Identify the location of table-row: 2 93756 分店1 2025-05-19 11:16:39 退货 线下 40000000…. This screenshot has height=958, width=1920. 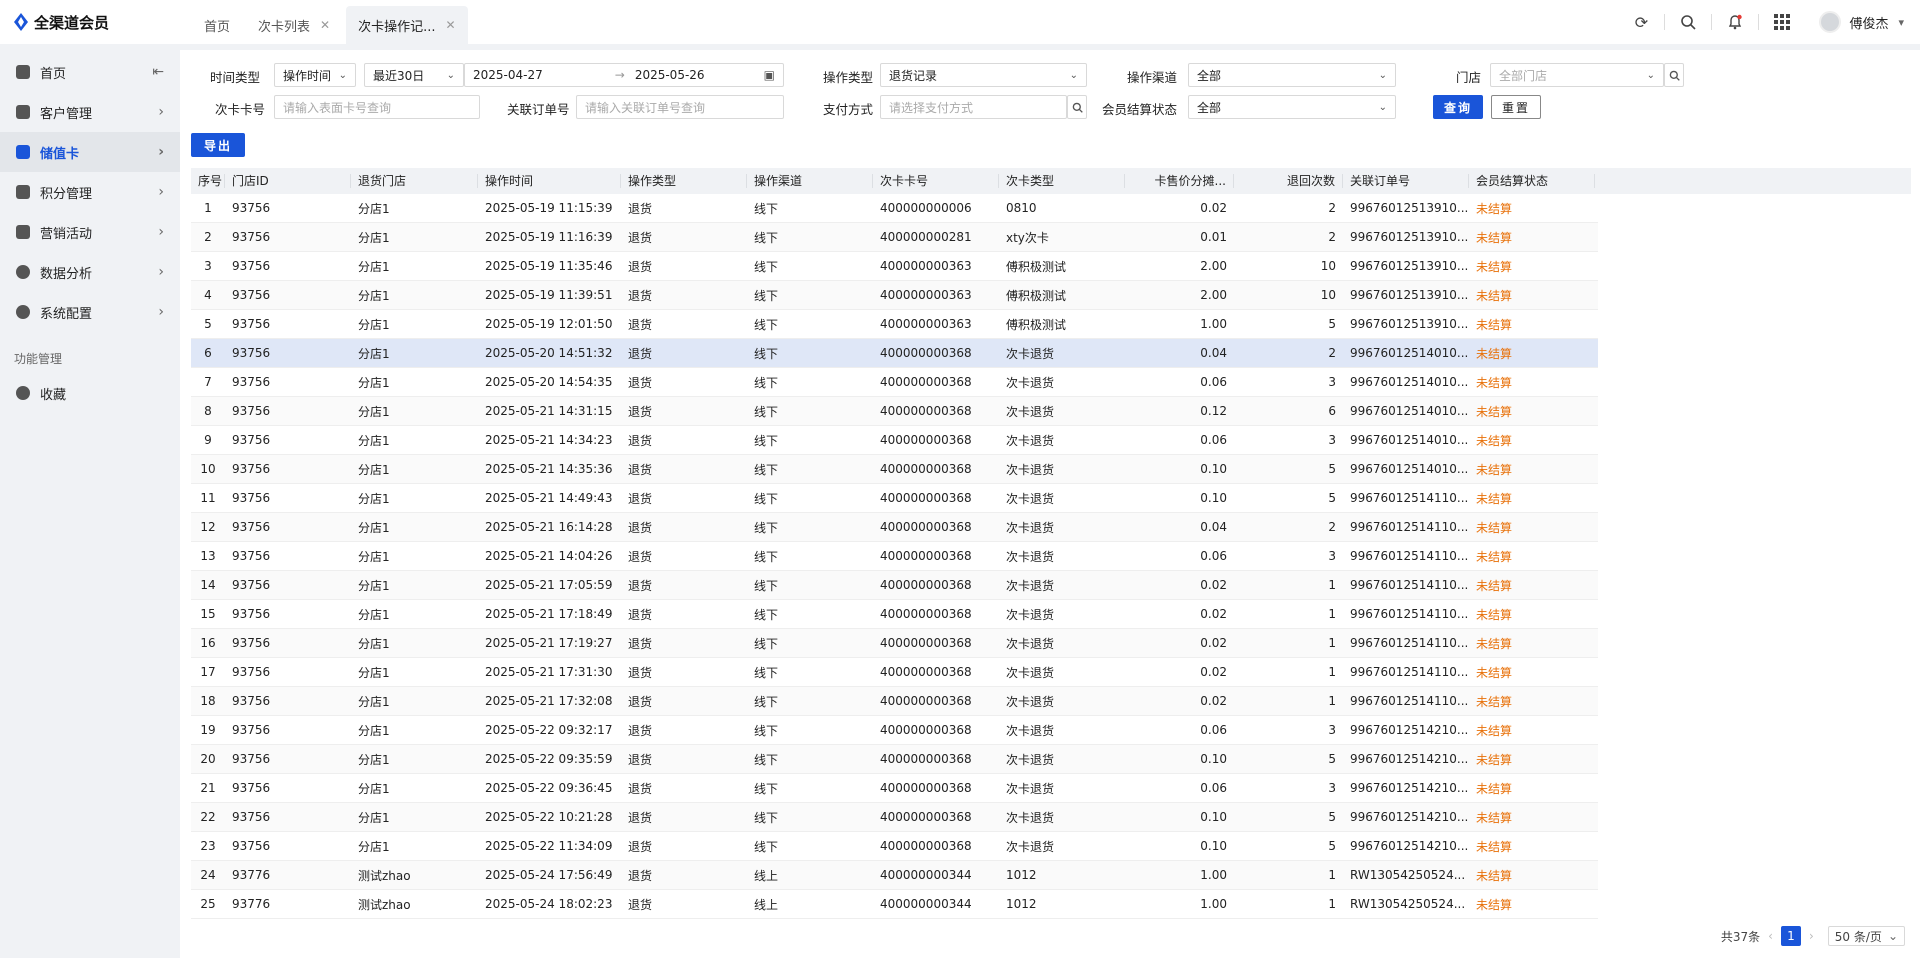
(894, 237).